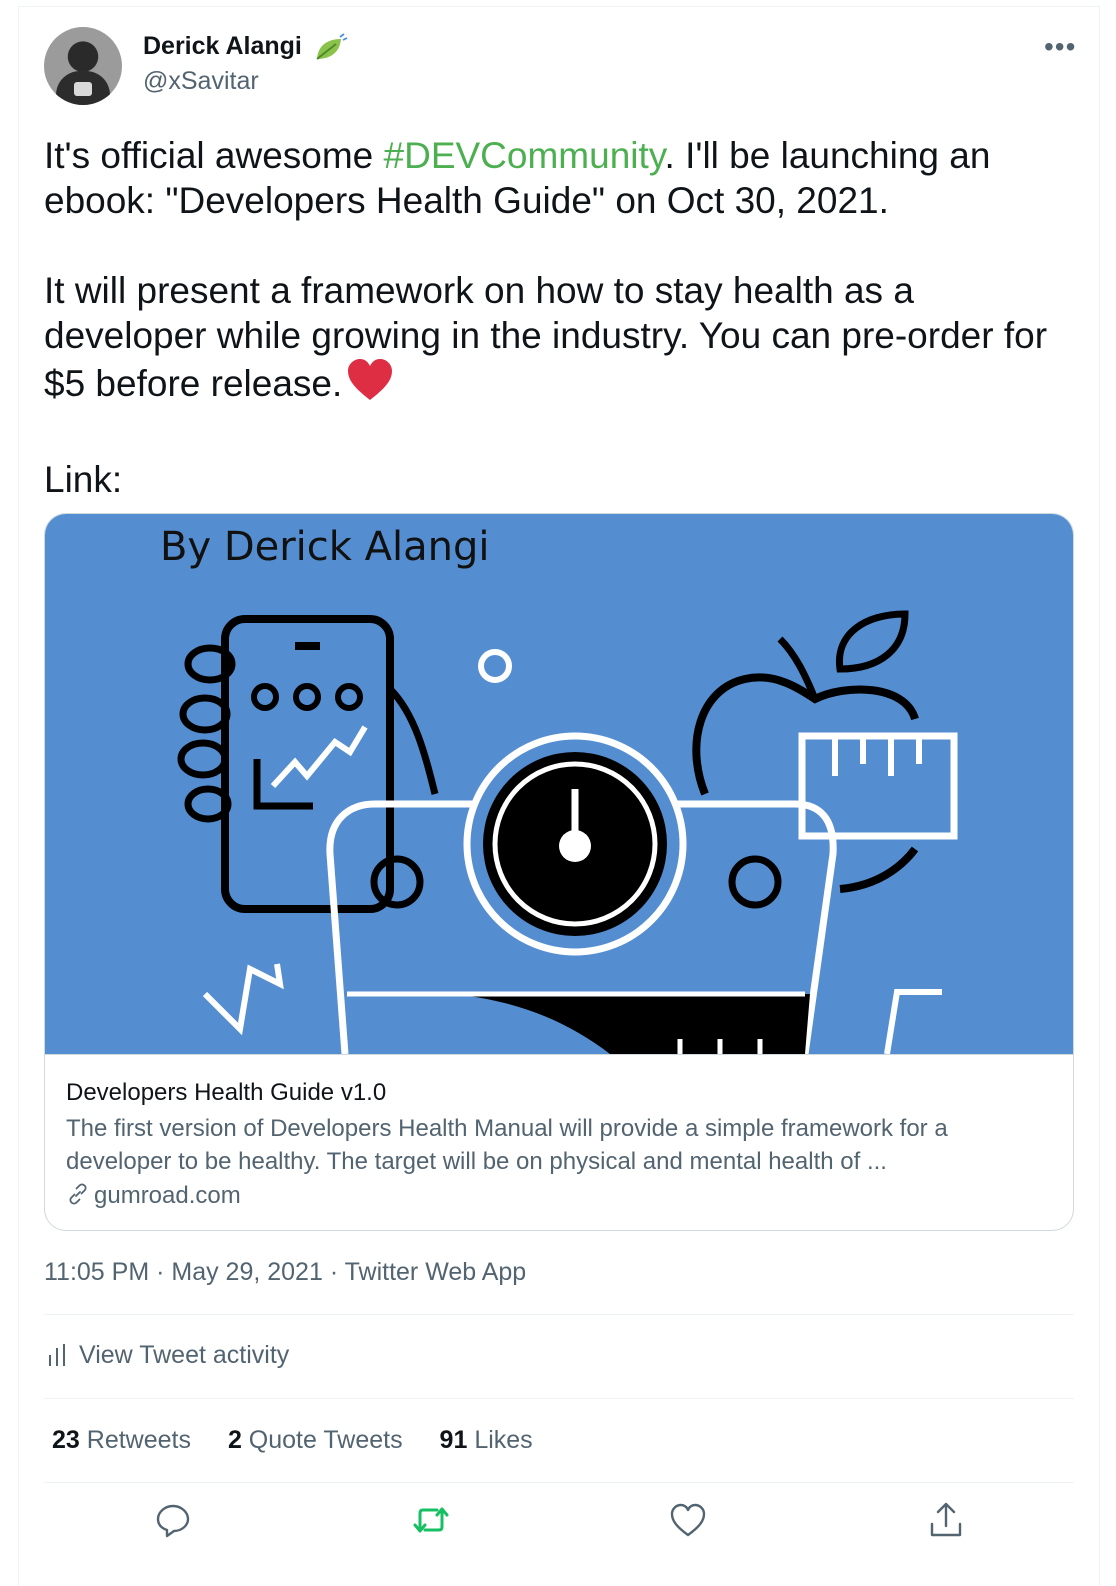 This screenshot has height=1586, width=1116. Describe the element at coordinates (57, 1358) in the screenshot. I see `analytics-bars-icon` at that location.